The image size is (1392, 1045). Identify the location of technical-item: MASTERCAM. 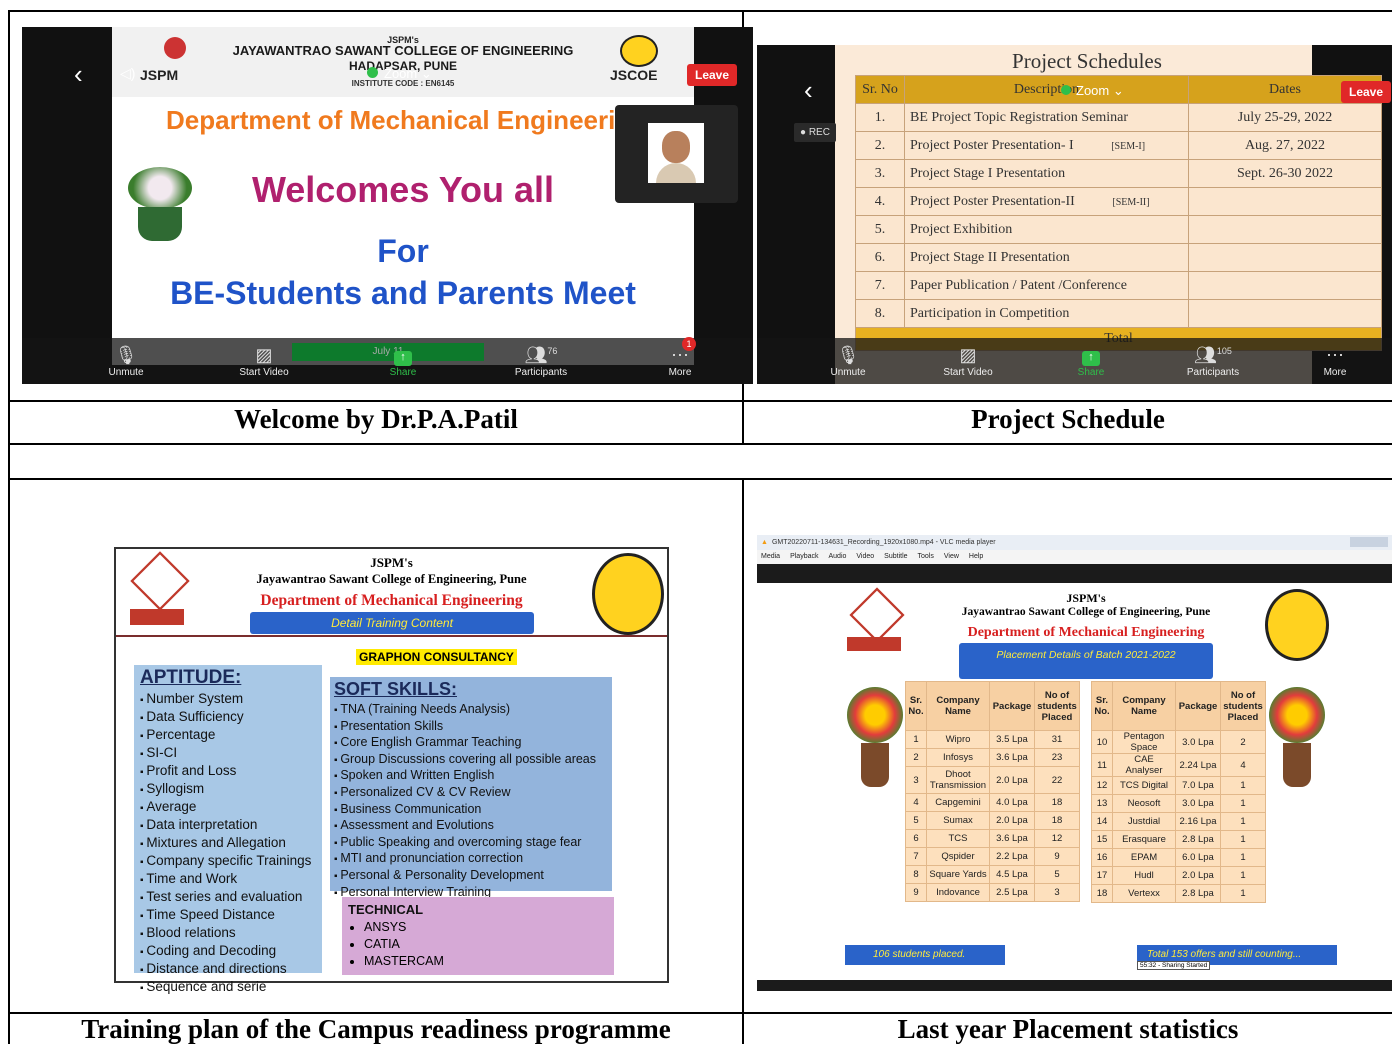
(489, 961).